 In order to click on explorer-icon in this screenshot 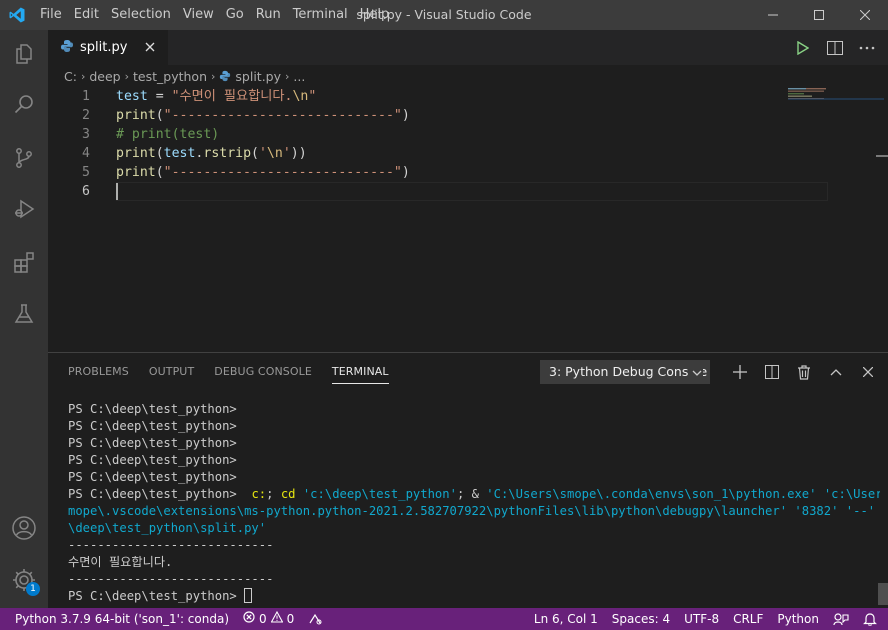, I will do `click(24, 54)`.